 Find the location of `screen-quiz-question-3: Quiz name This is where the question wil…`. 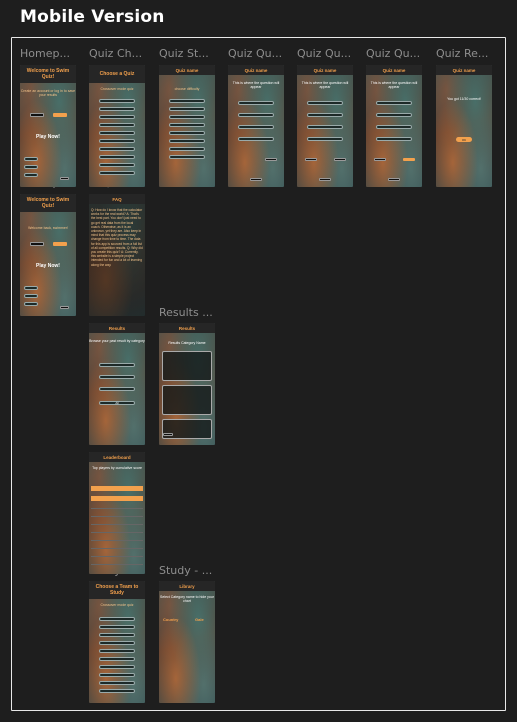

screen-quiz-question-3: Quiz name This is where the question wil… is located at coordinates (394, 126).